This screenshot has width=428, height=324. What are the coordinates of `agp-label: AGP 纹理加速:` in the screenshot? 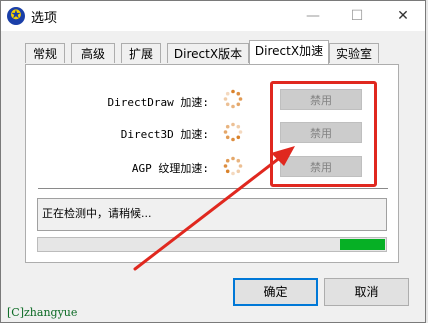 It's located at (170, 168).